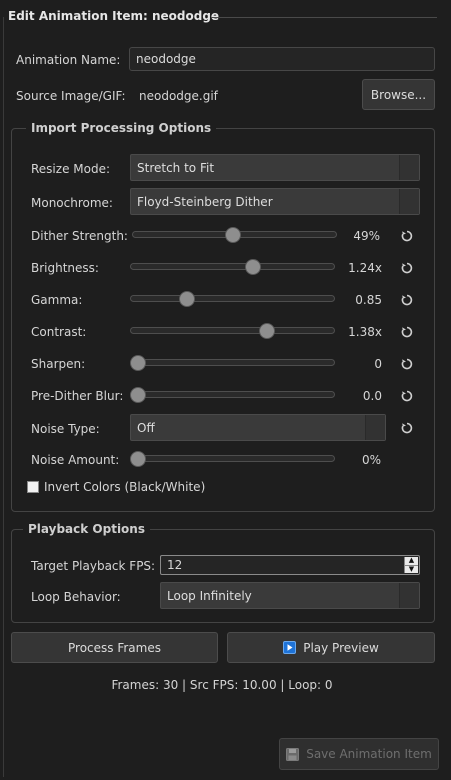  What do you see at coordinates (275, 167) in the screenshot?
I see `resize-mode-select: Stretch to Fit` at bounding box center [275, 167].